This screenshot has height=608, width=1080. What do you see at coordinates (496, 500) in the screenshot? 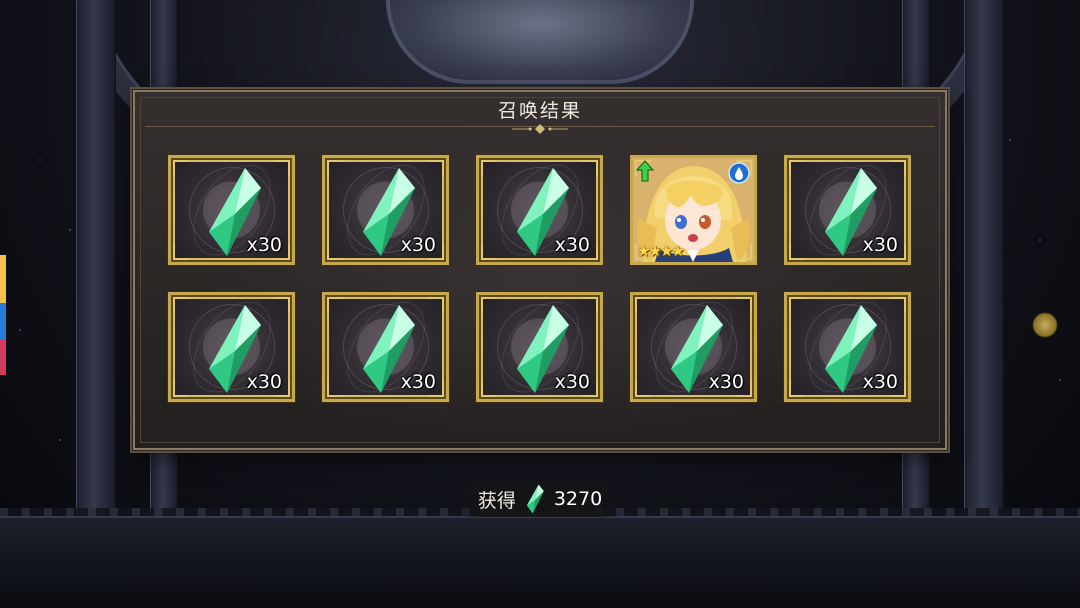
I see `obtained-label: 获得` at bounding box center [496, 500].